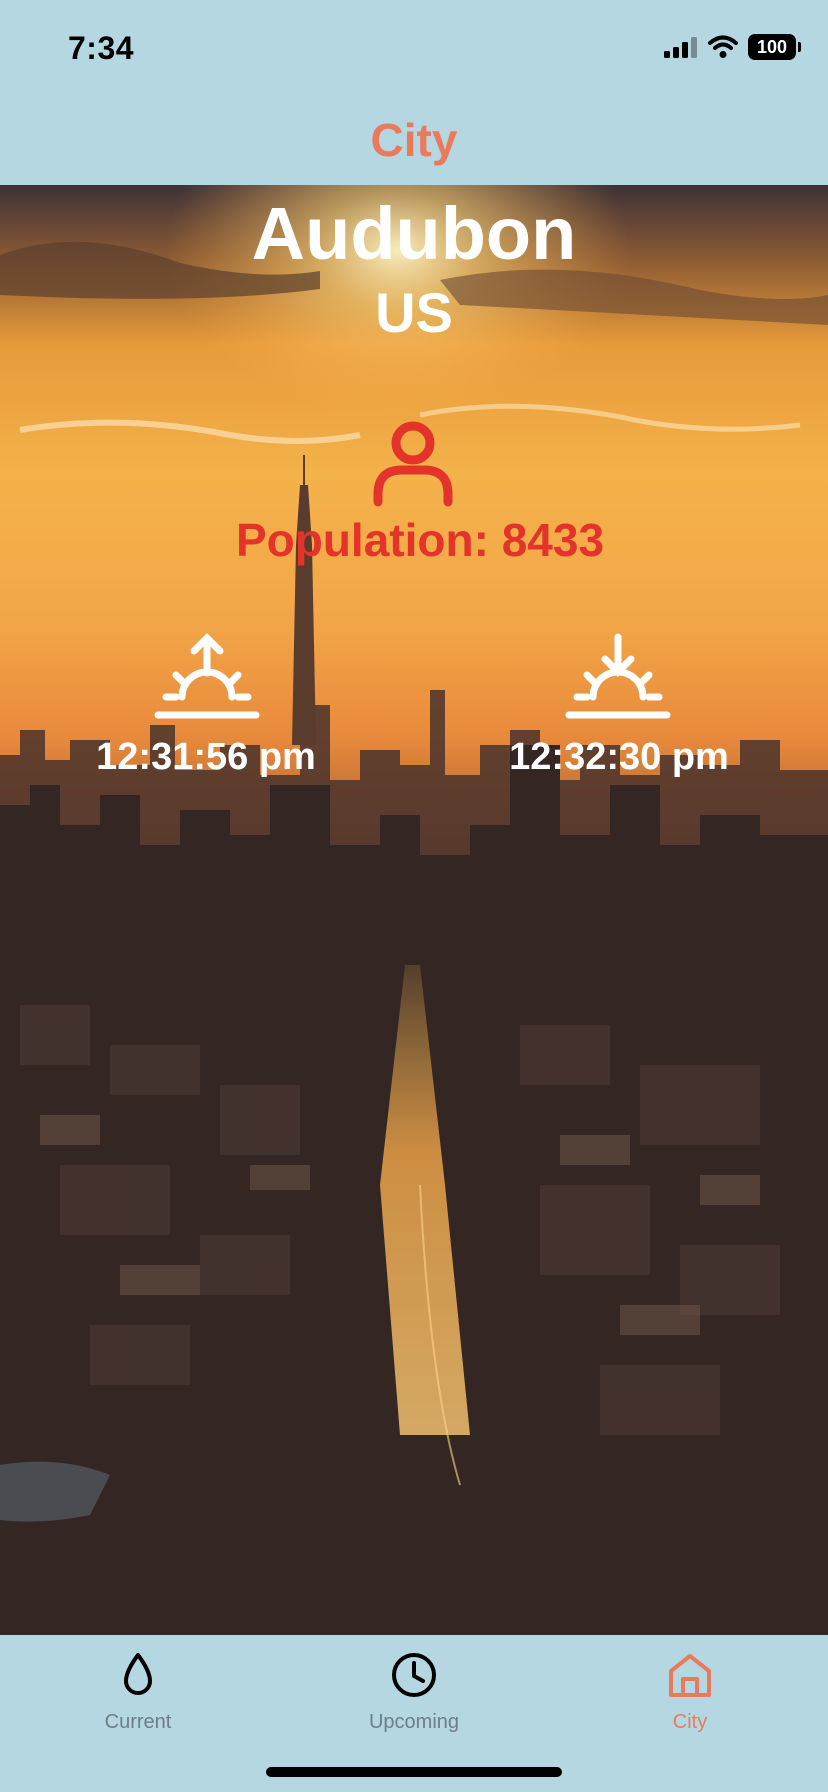  Describe the element at coordinates (414, 50) in the screenshot. I see `status-bar: 7:34 100` at that location.